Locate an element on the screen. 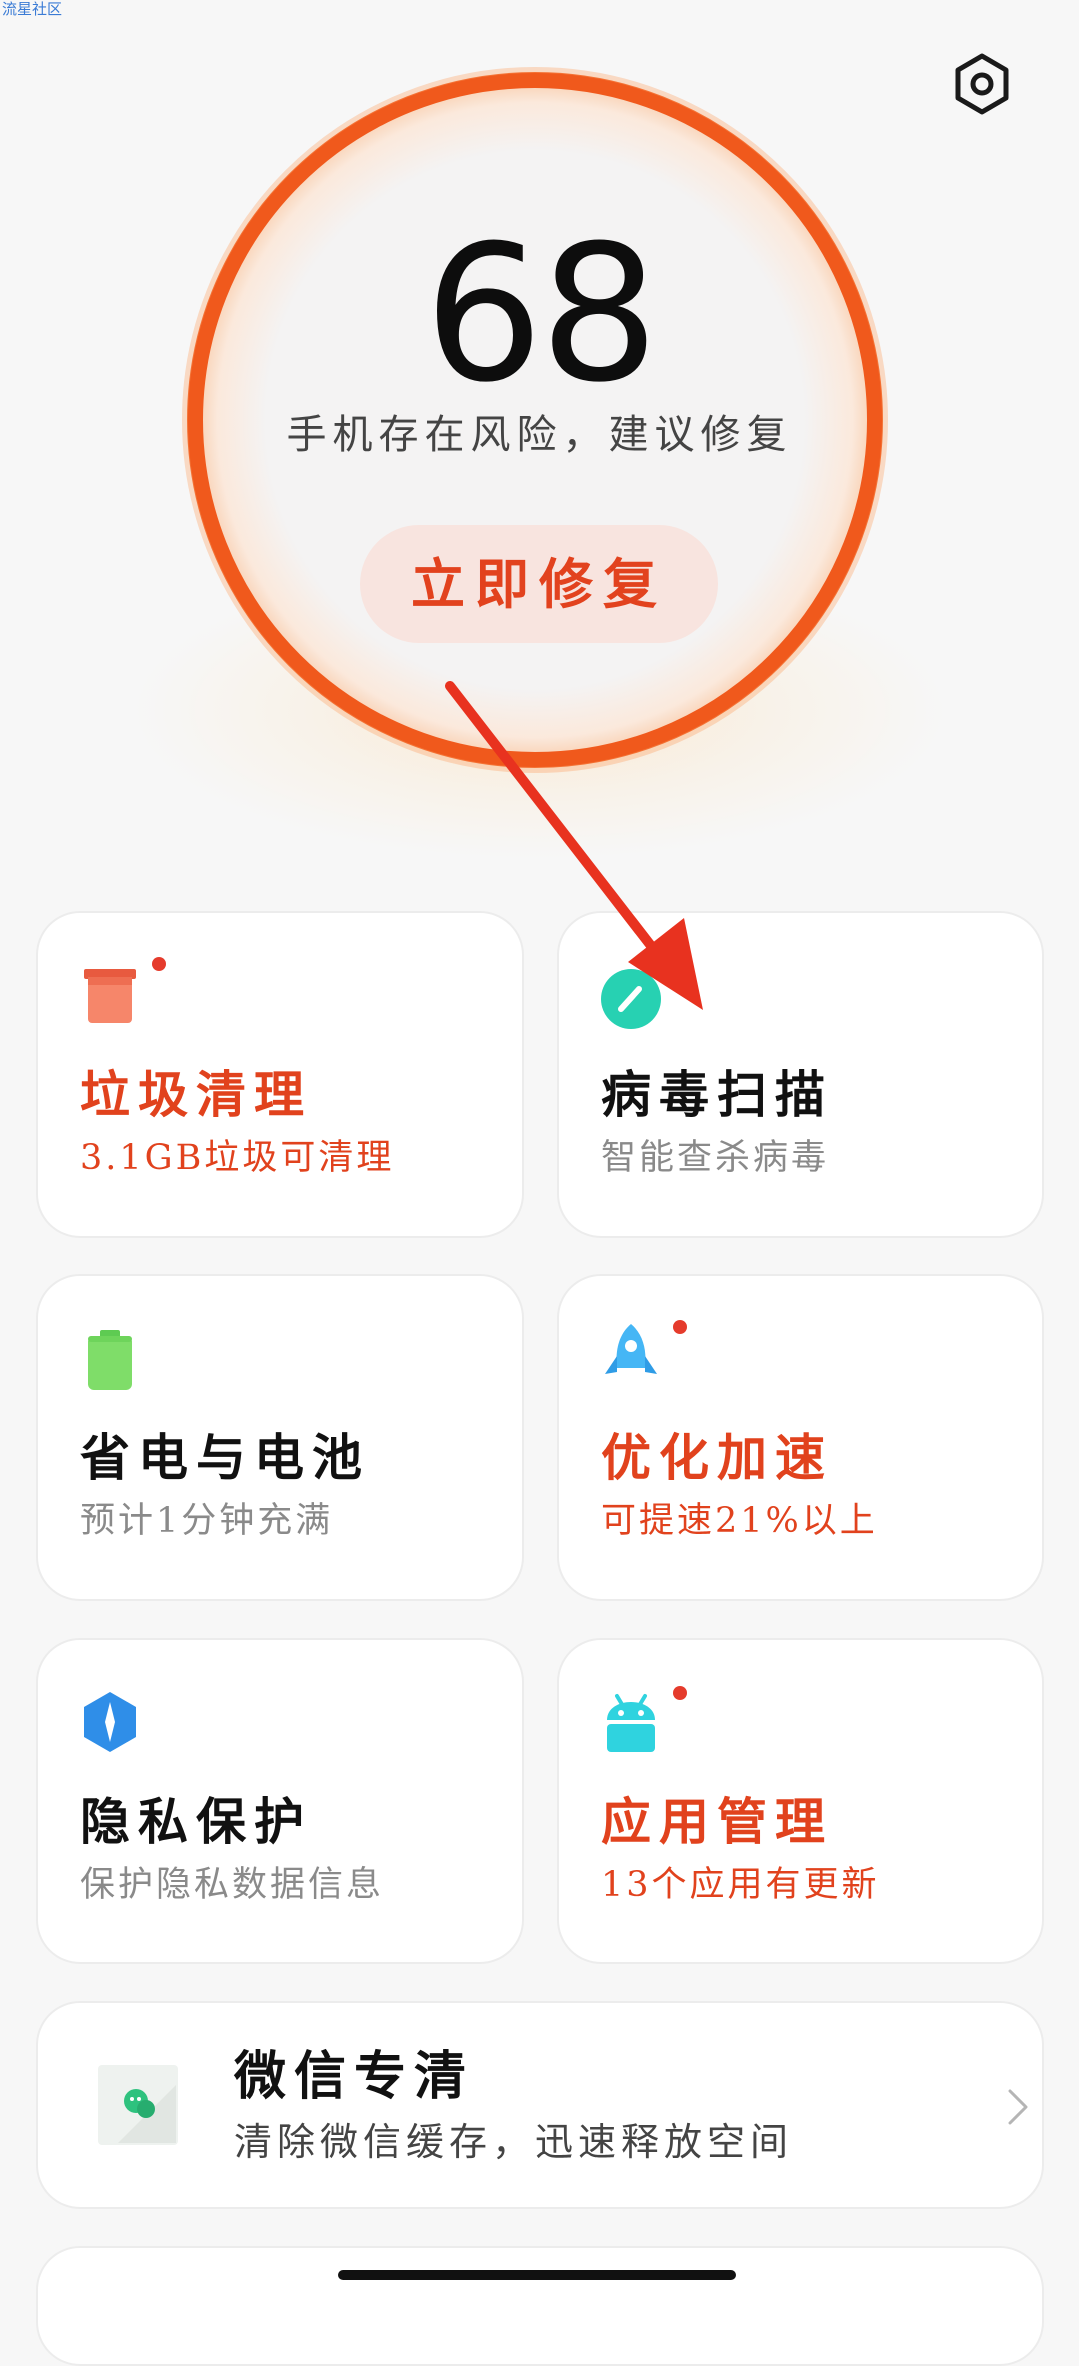  card-subtitle: 智能查杀病毒 is located at coordinates (715, 1158).